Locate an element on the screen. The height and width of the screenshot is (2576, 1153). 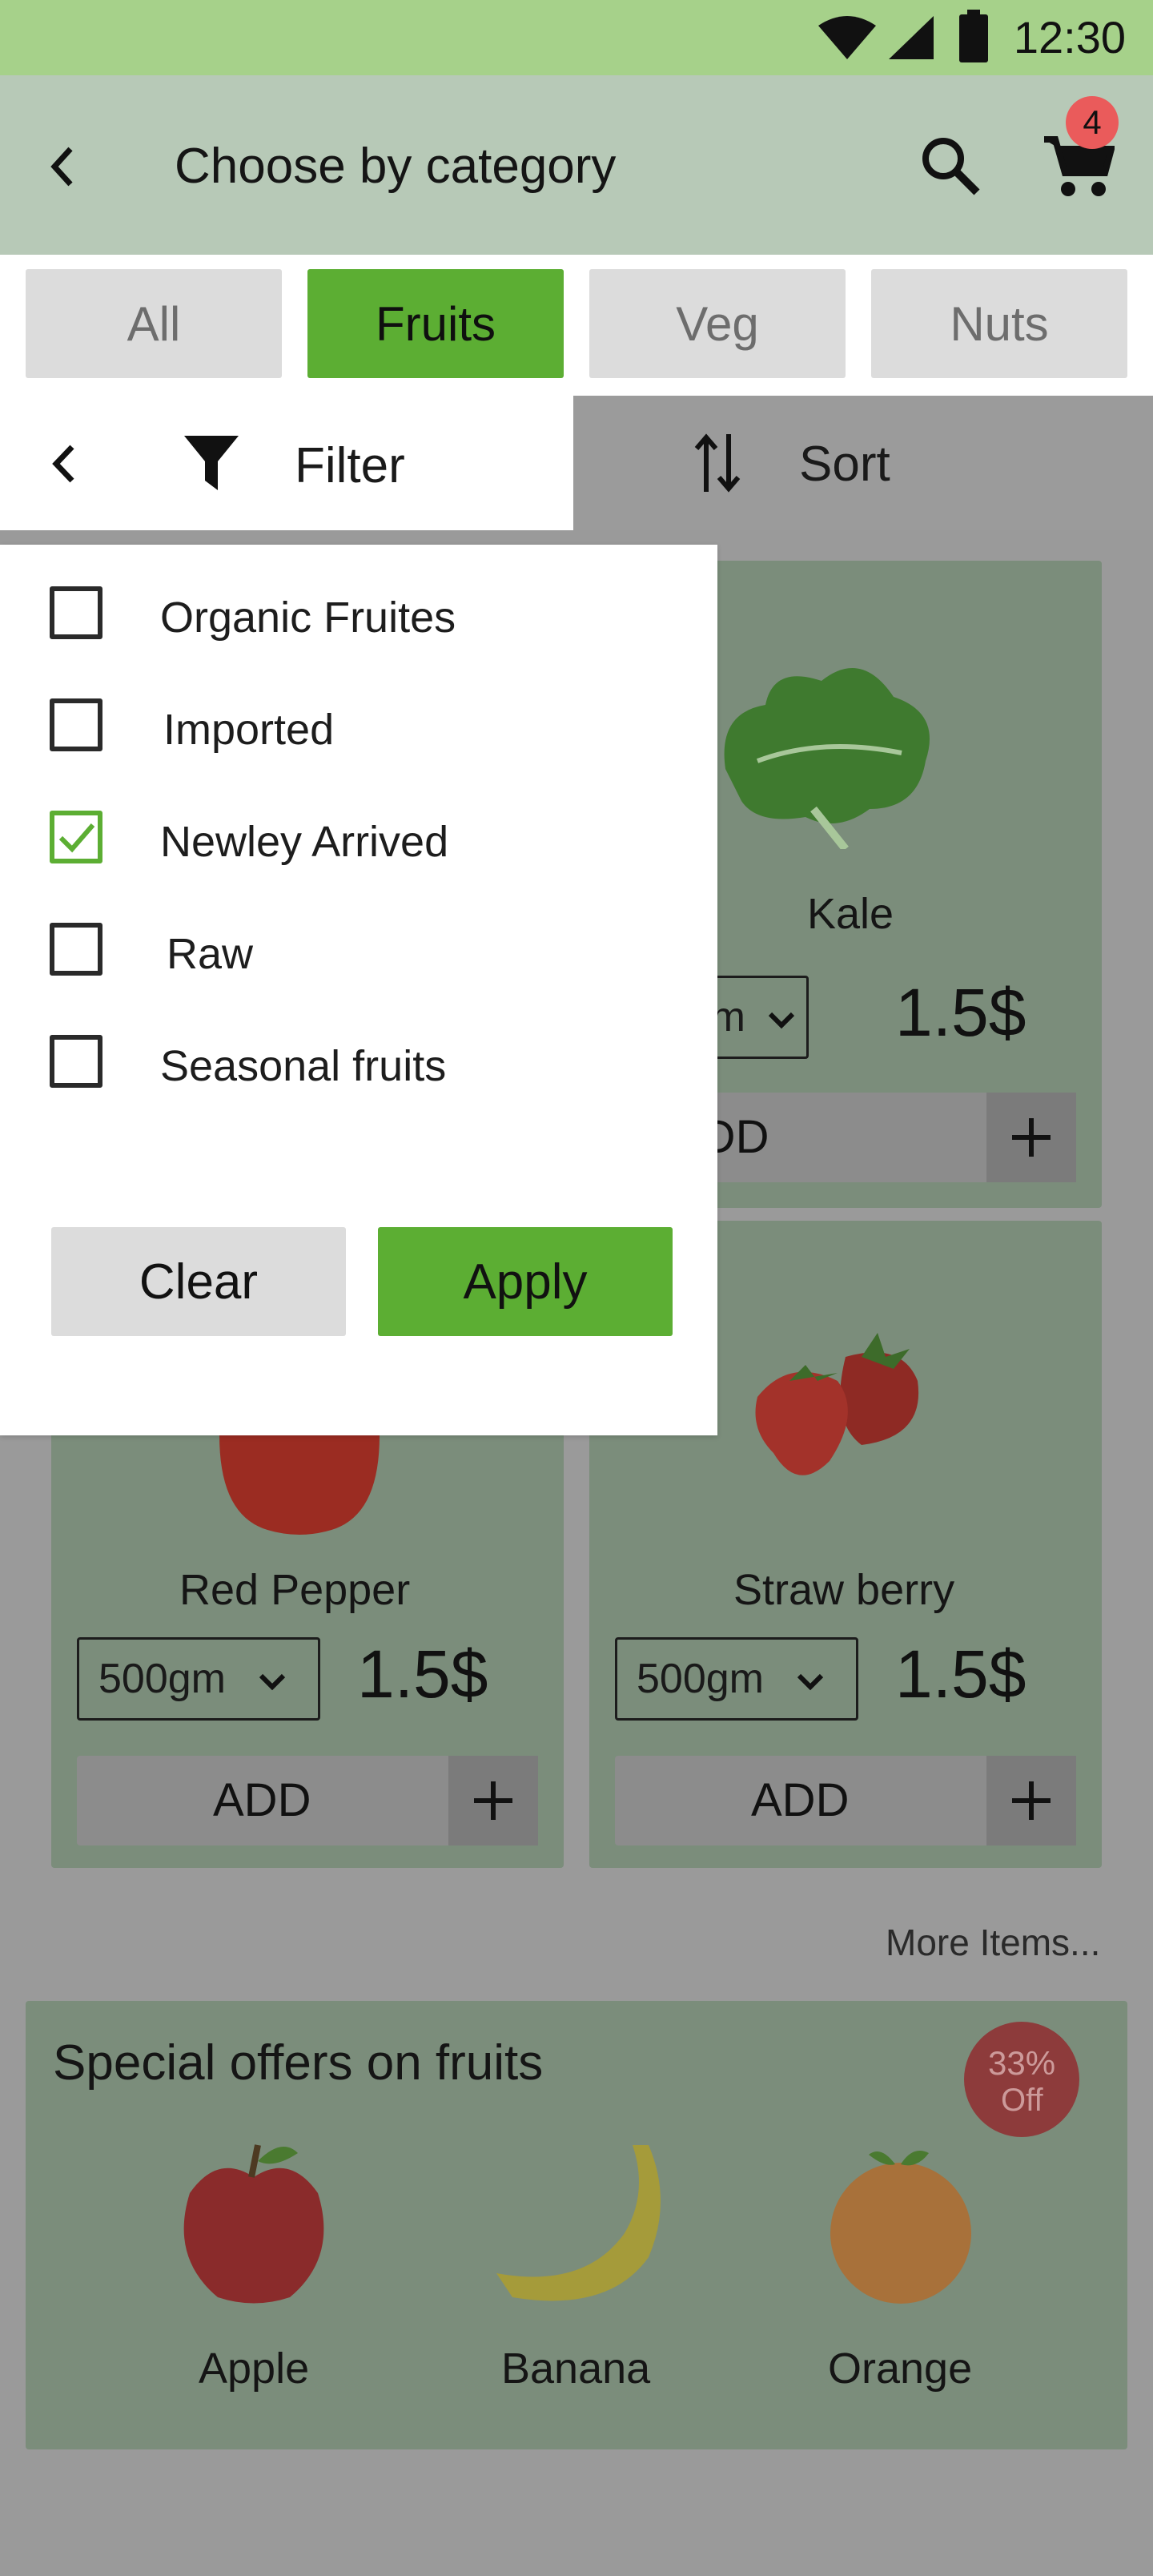
wifi-icon is located at coordinates (847, 37).